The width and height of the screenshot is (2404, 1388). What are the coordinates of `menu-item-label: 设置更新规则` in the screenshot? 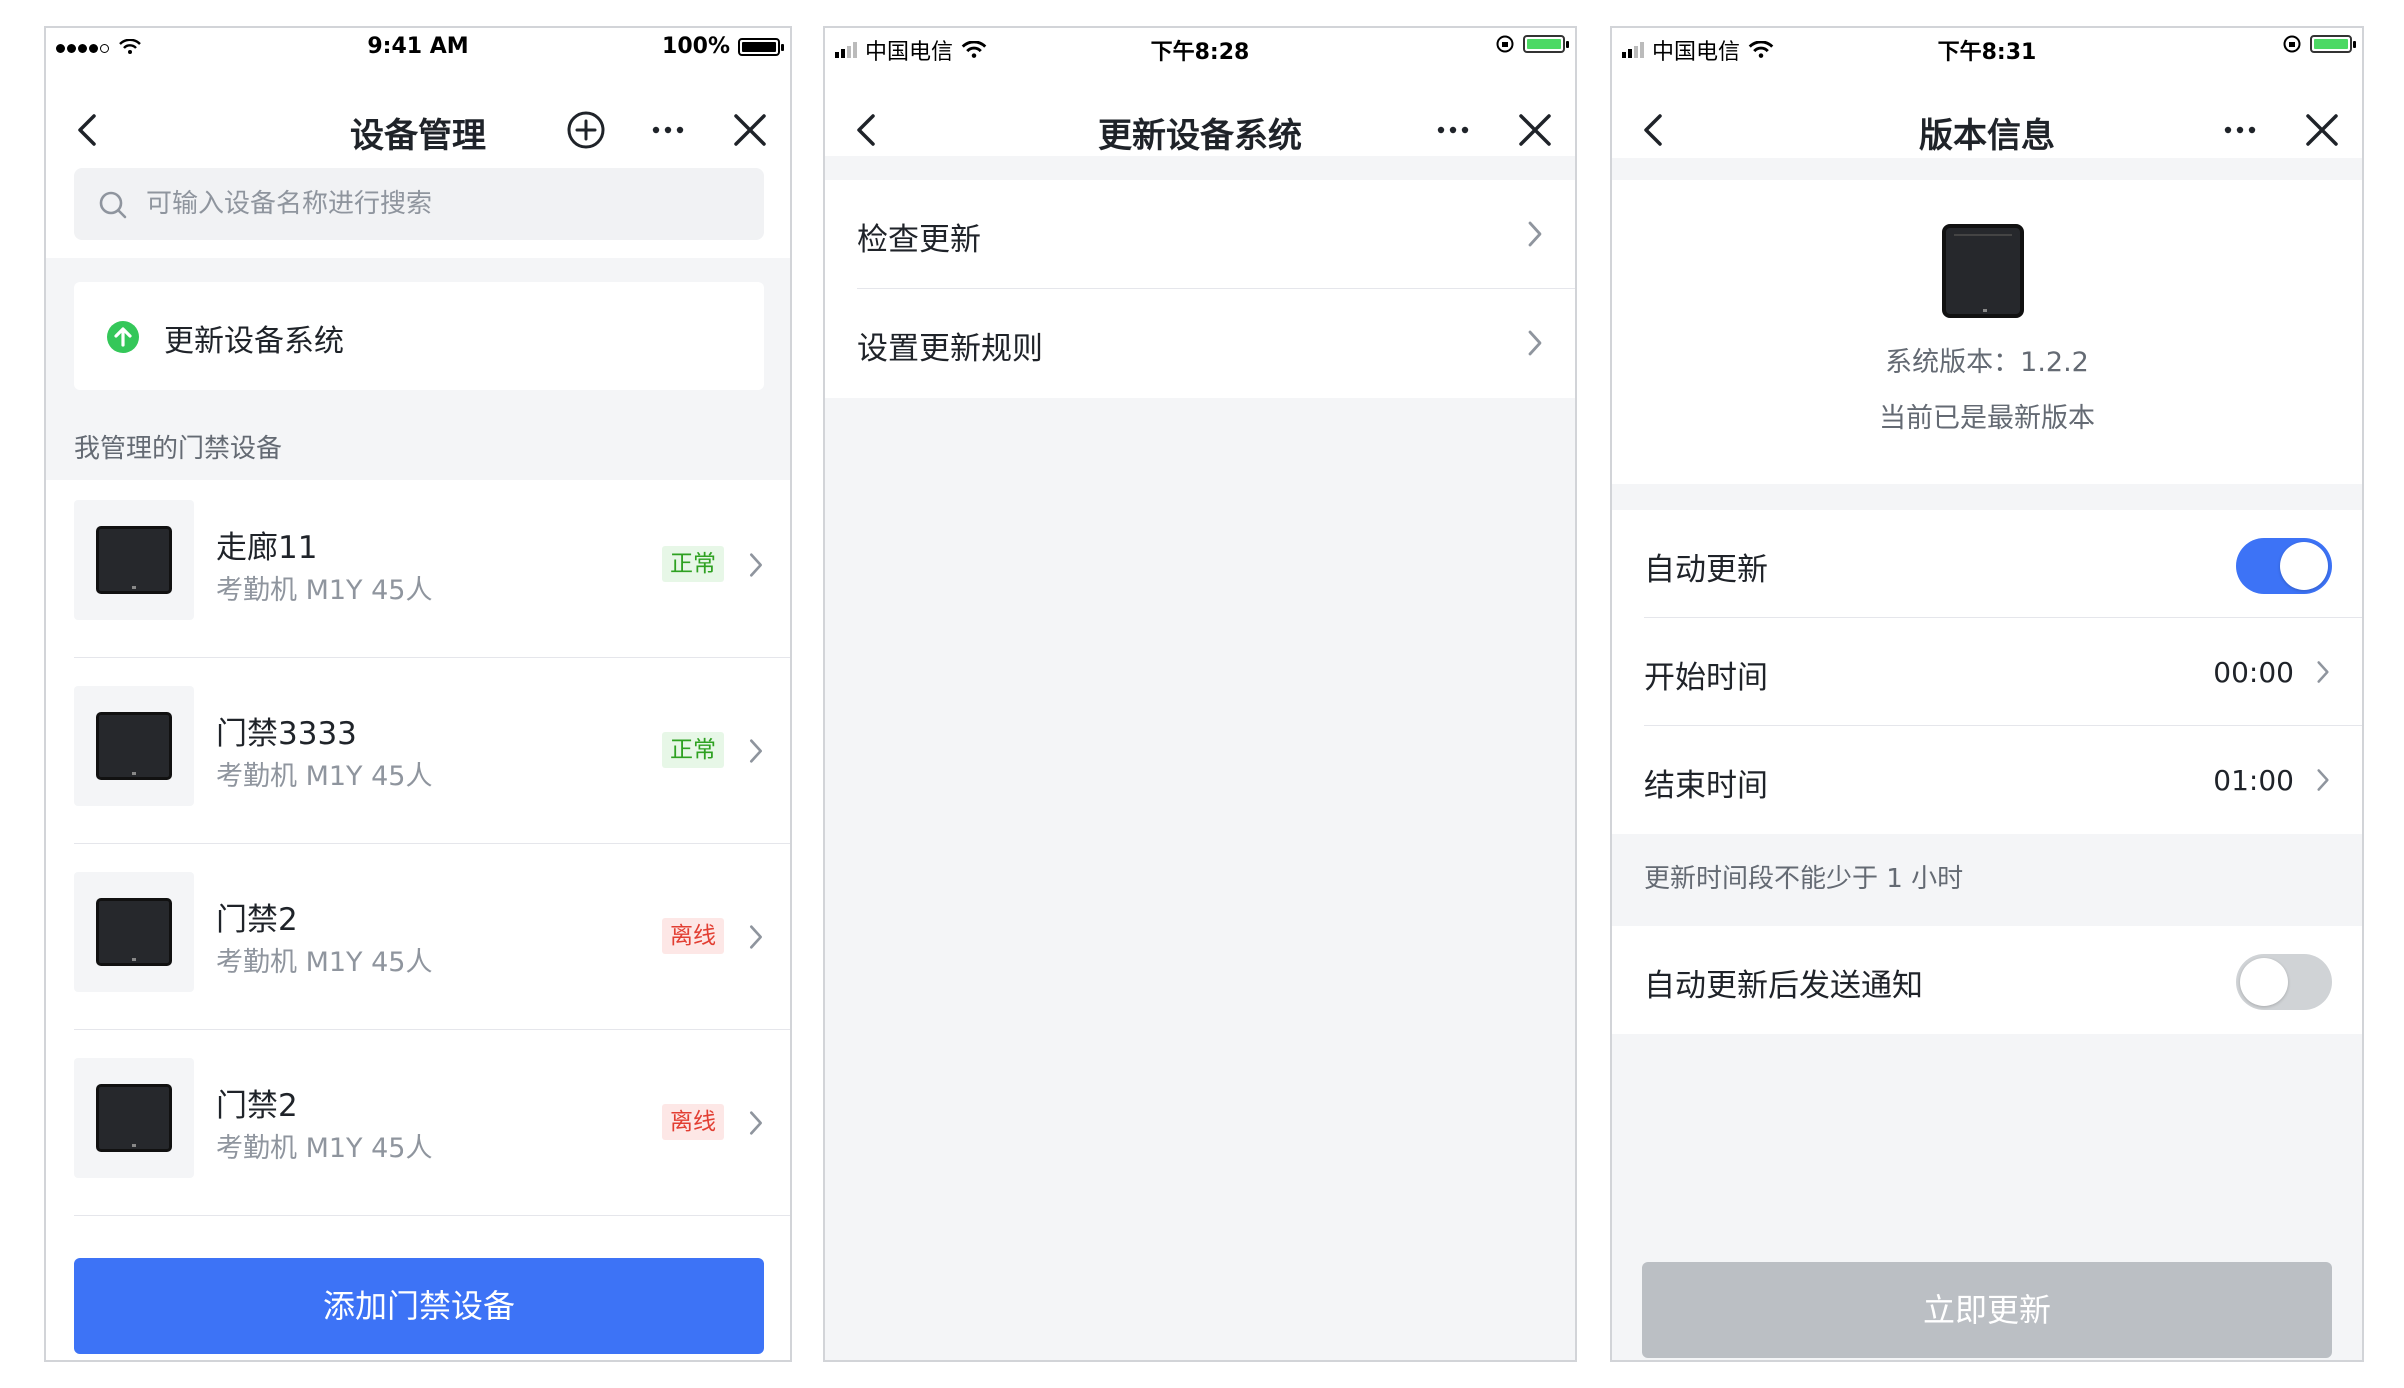 It's located at (950, 349).